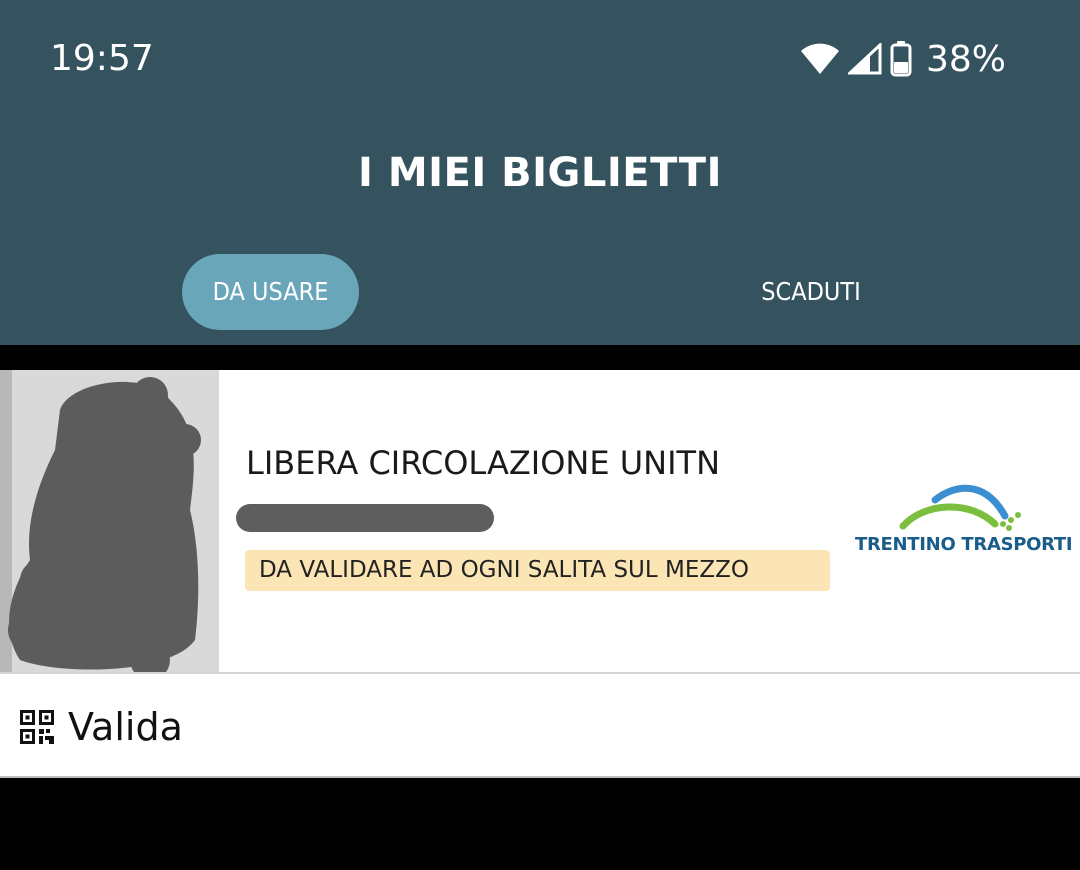 This screenshot has height=870, width=1080. What do you see at coordinates (960, 507) in the screenshot?
I see `trentino-trasporti-logo-icon` at bounding box center [960, 507].